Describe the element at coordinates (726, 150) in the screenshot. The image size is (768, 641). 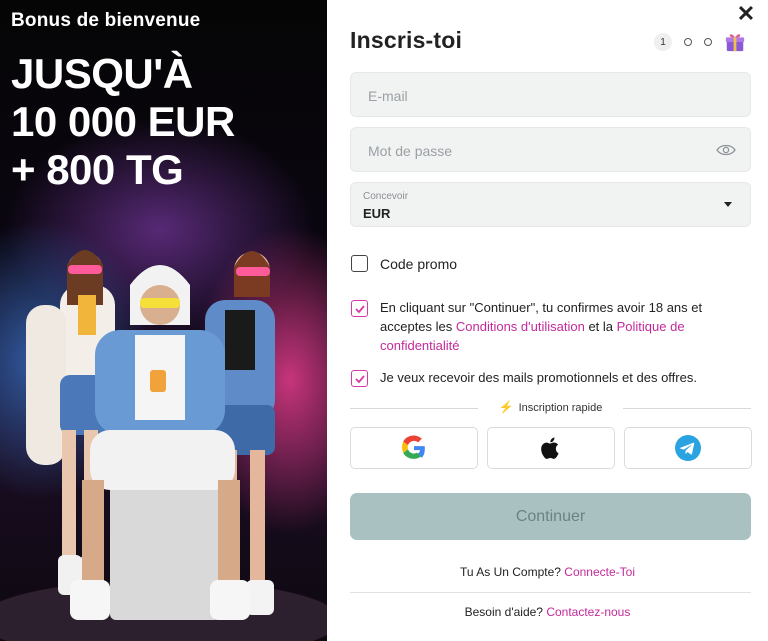
I see `eye-icon` at that location.